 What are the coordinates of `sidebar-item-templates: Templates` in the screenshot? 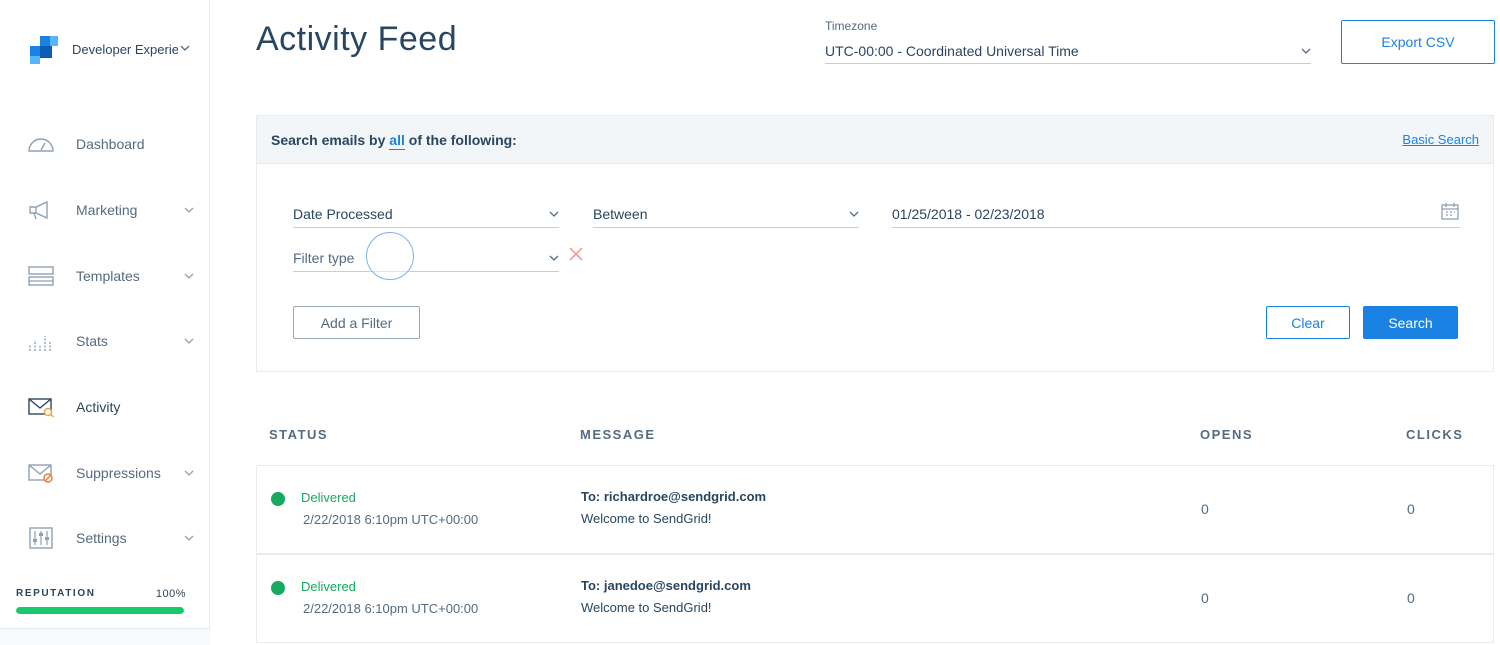 It's located at (111, 276).